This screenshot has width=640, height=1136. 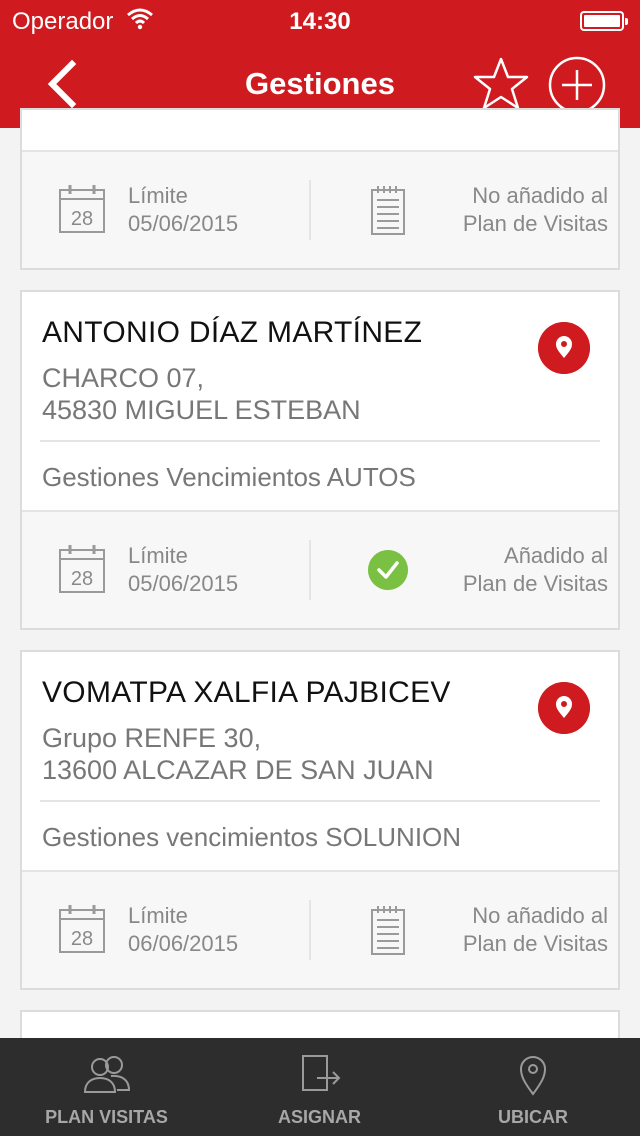 I want to click on assign-icon, so click(x=320, y=1073).